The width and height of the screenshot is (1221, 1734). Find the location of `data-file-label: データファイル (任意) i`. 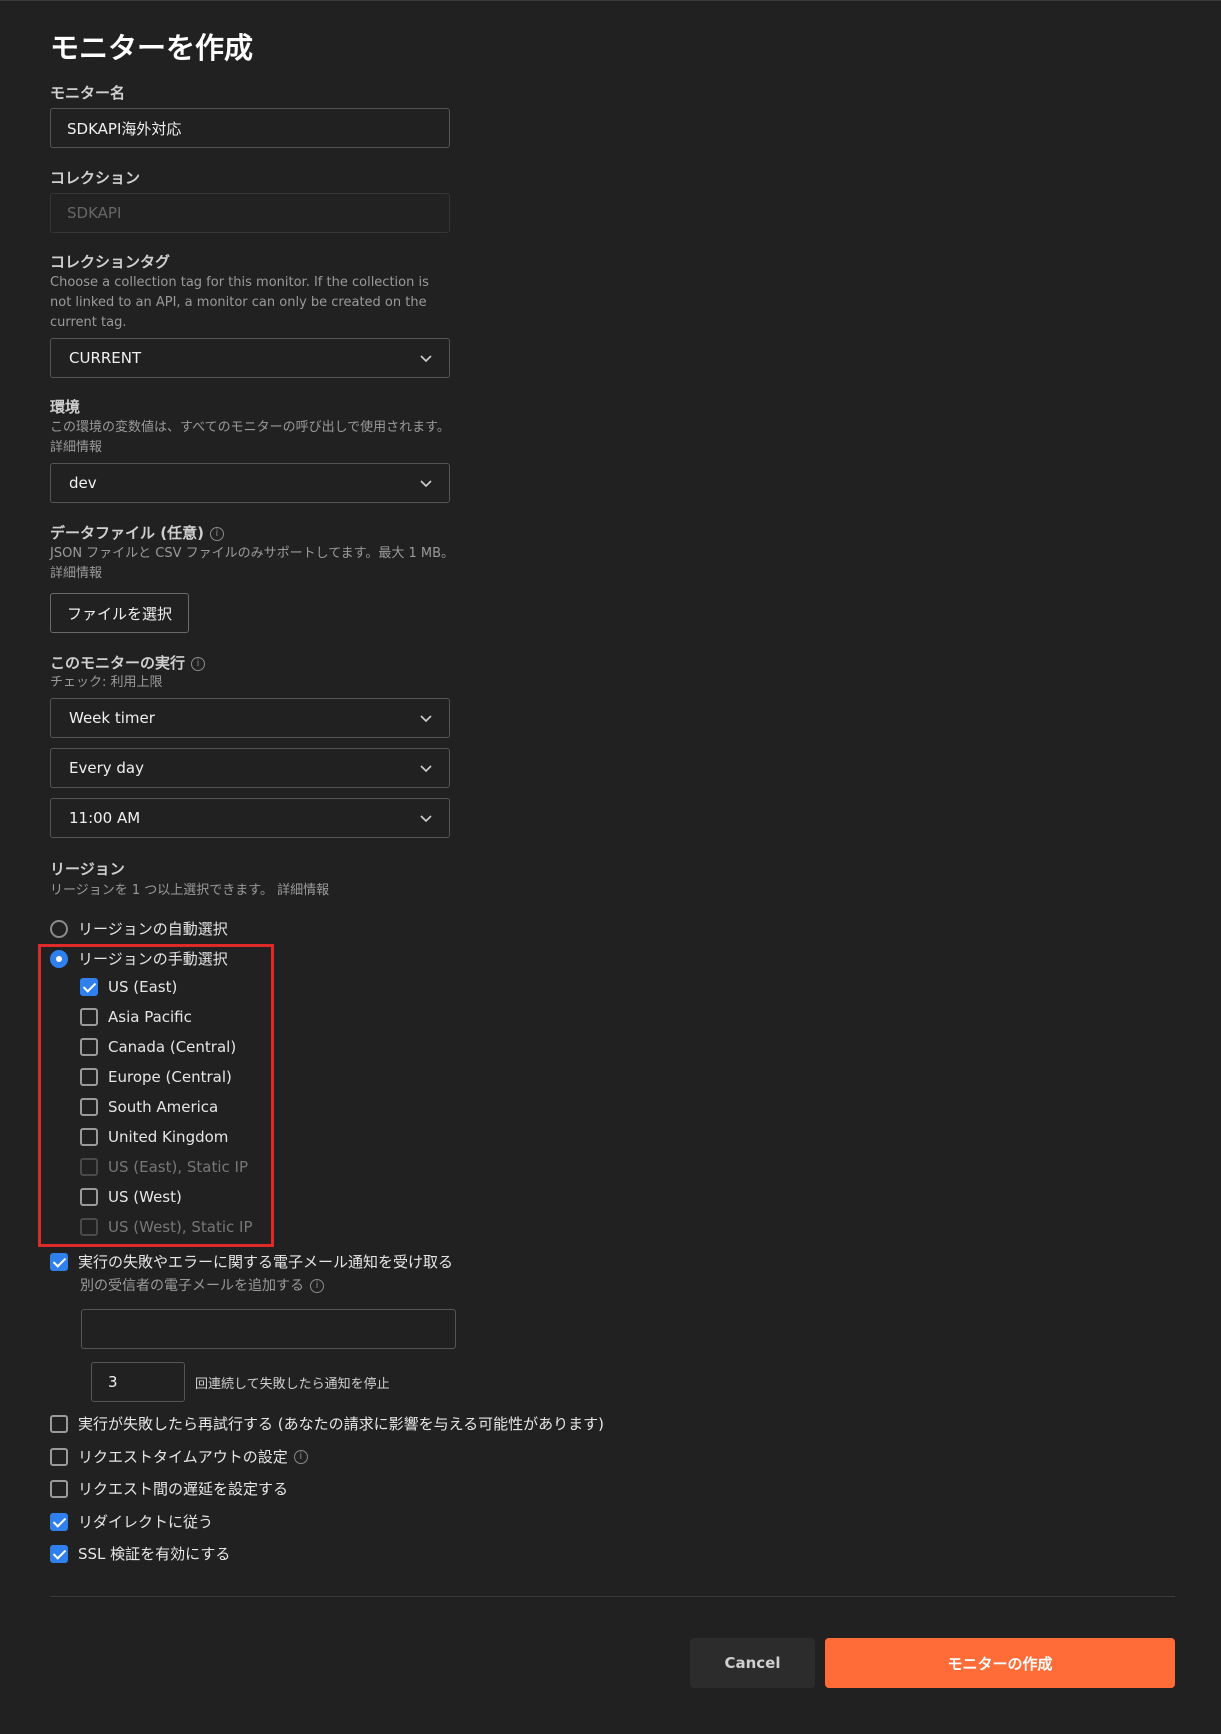

data-file-label: データファイル (任意) i is located at coordinates (137, 532).